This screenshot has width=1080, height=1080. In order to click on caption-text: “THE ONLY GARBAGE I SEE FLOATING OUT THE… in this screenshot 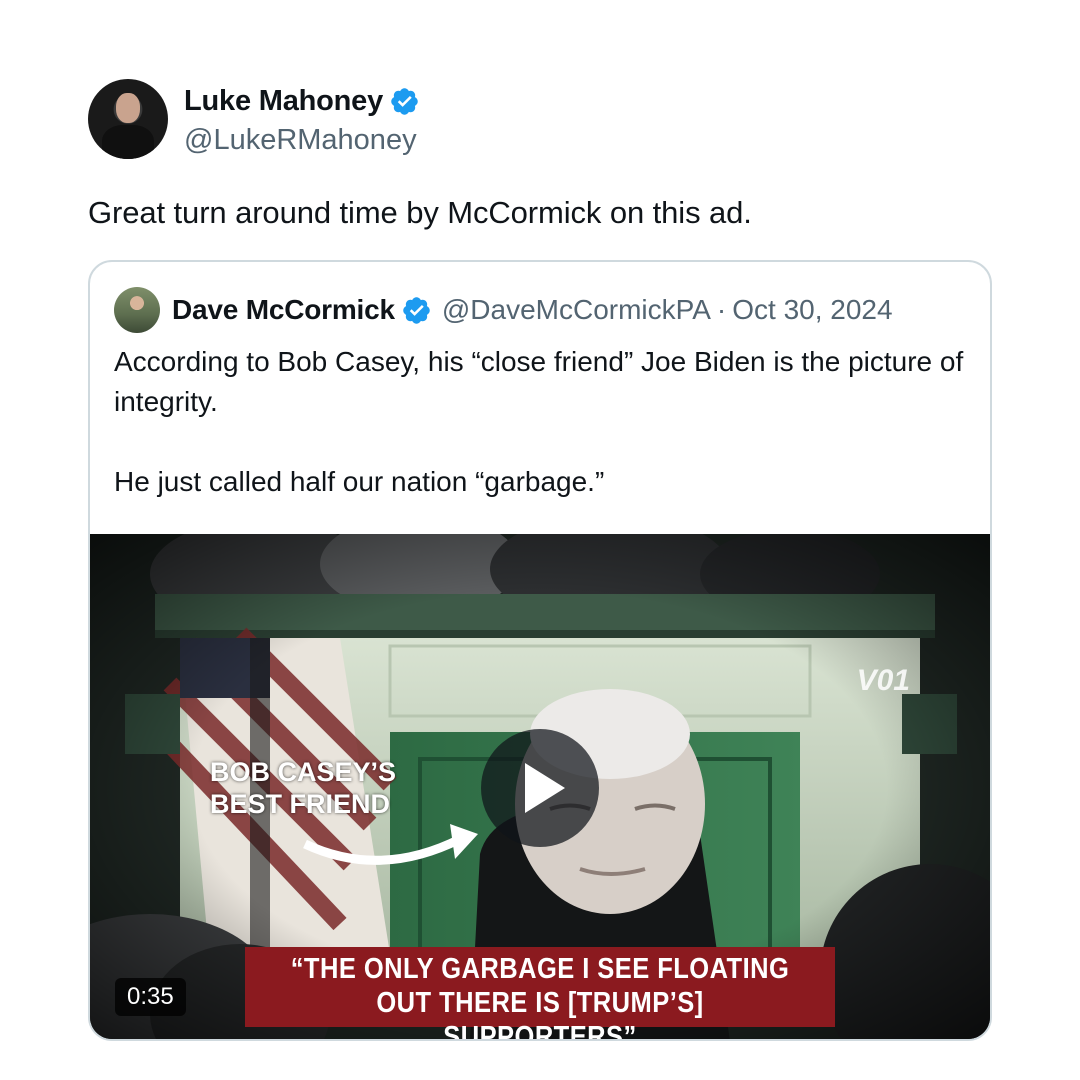, I will do `click(539, 996)`.